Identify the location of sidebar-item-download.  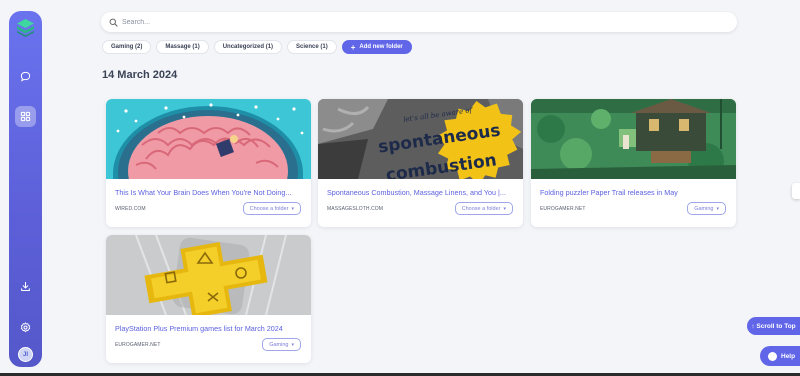
(25, 286).